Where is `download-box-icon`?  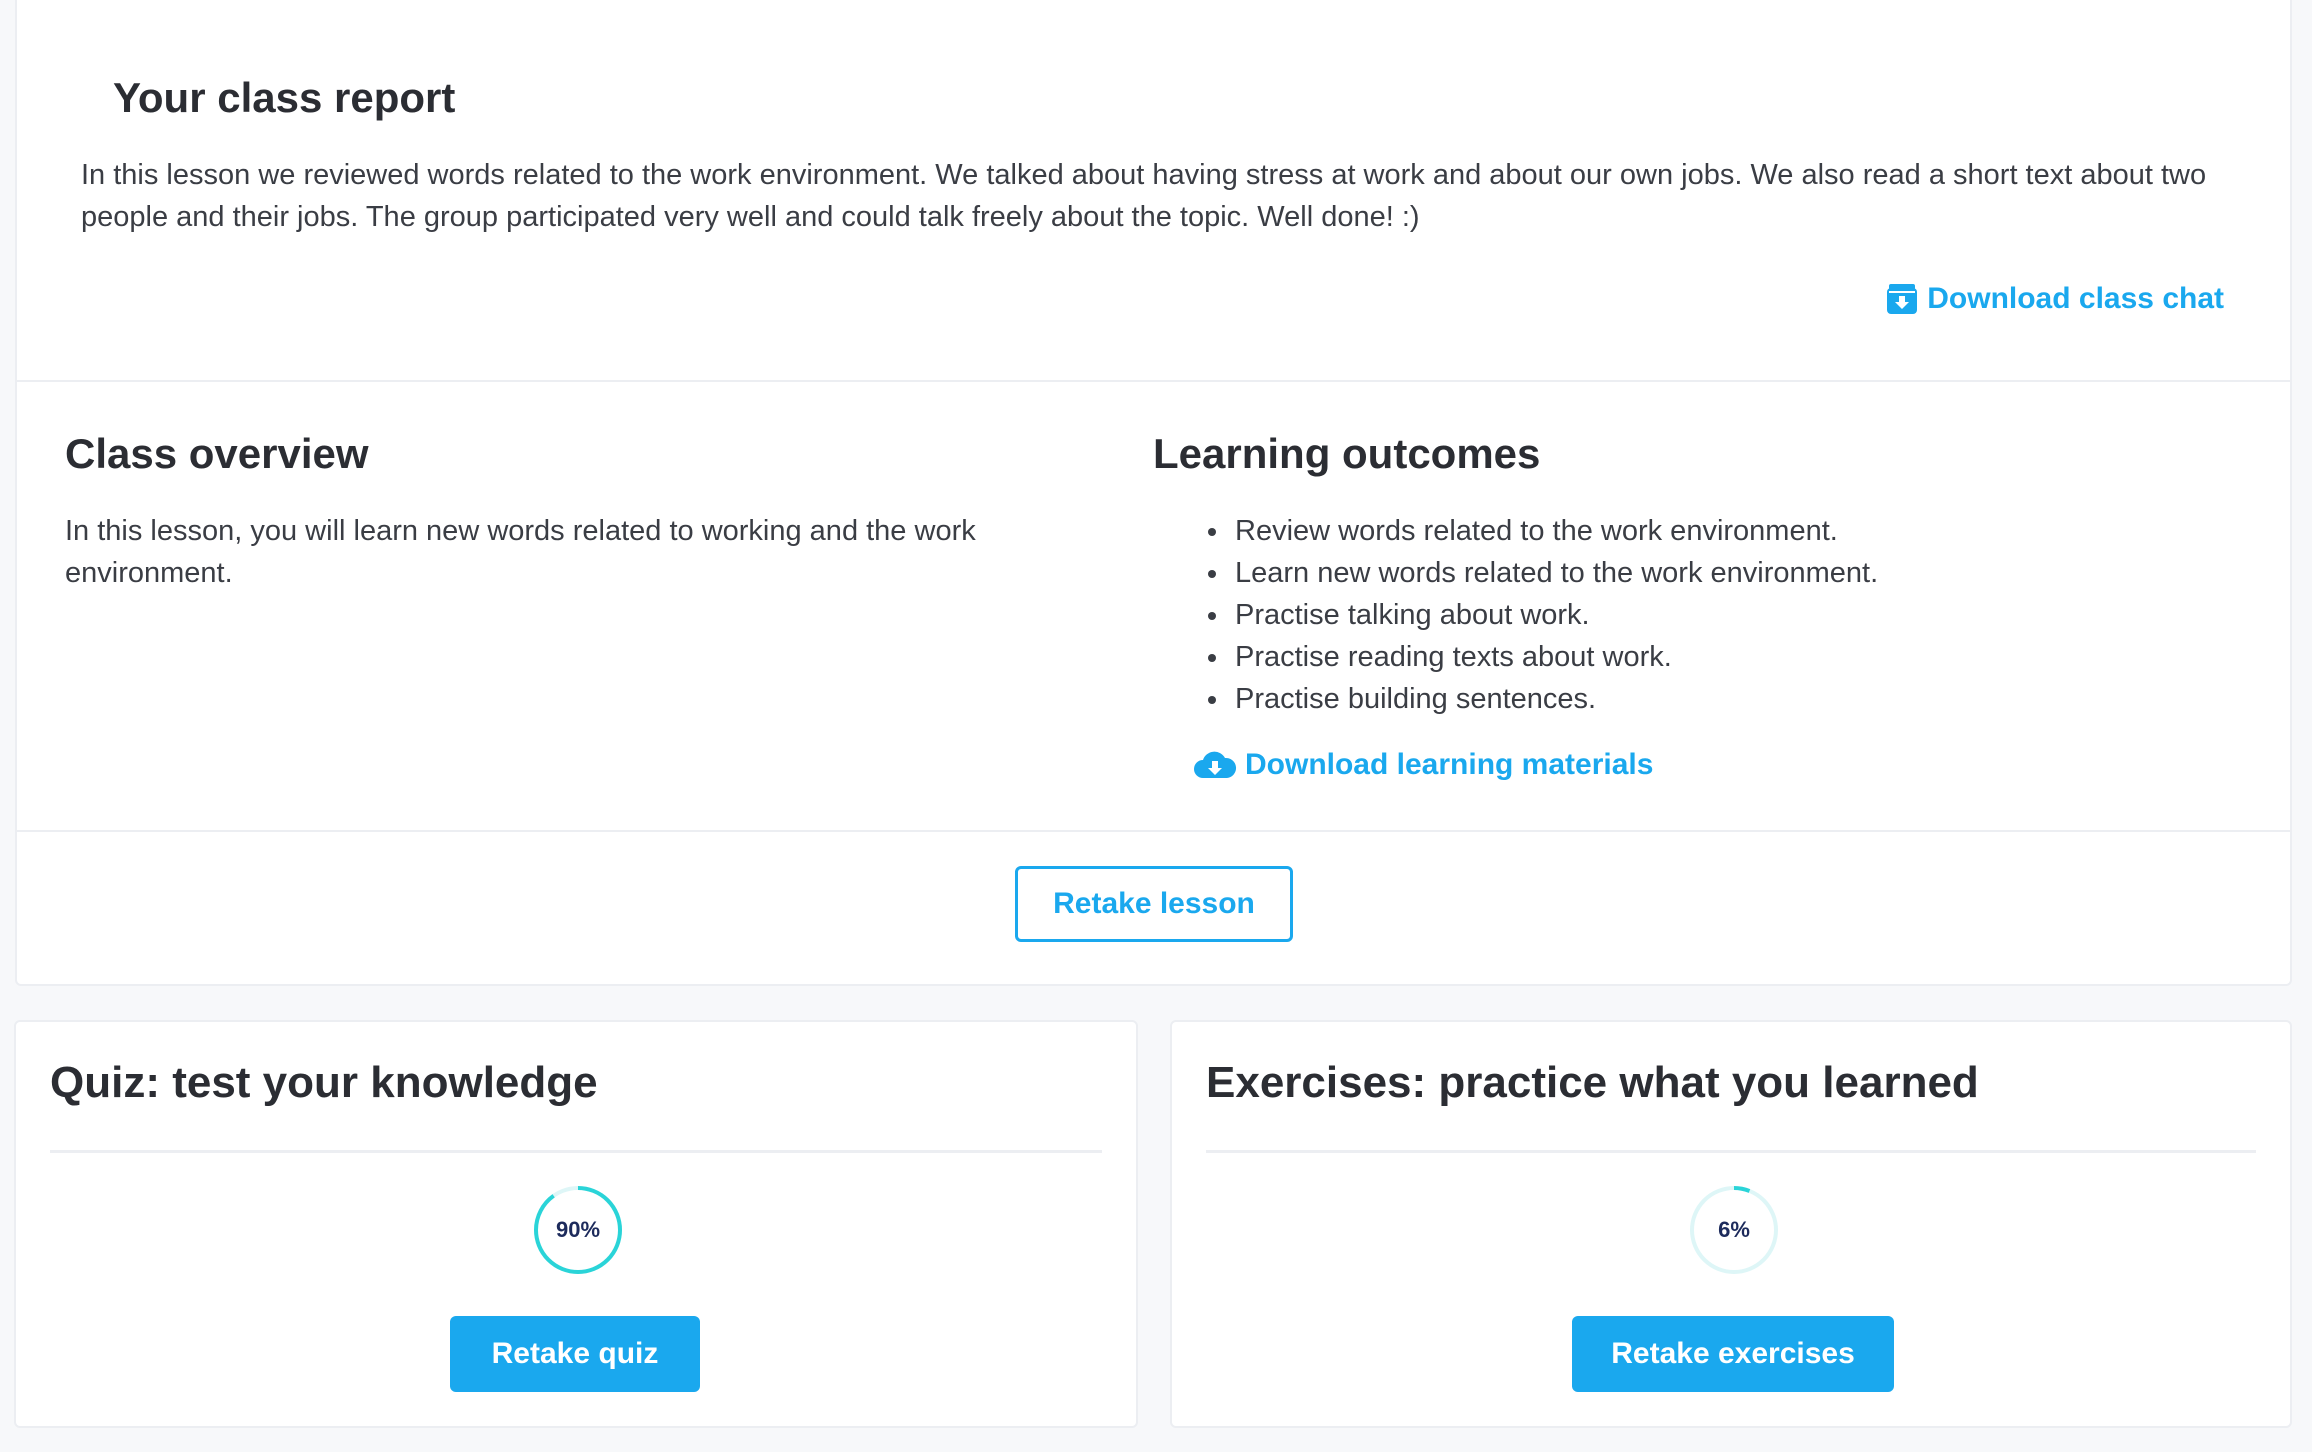 download-box-icon is located at coordinates (1902, 299).